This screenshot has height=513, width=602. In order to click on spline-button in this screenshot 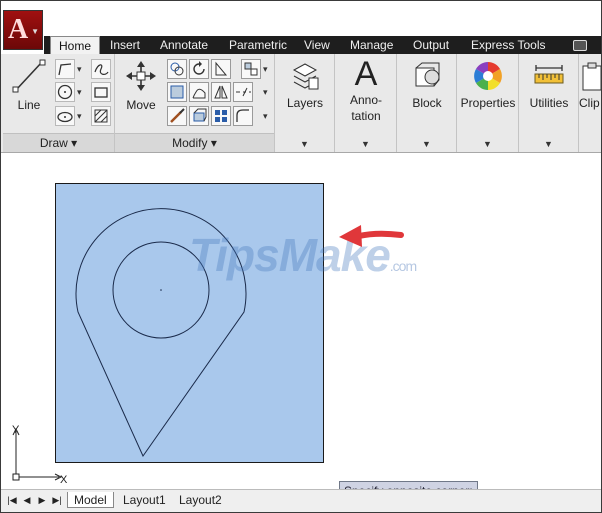, I will do `click(101, 69)`.